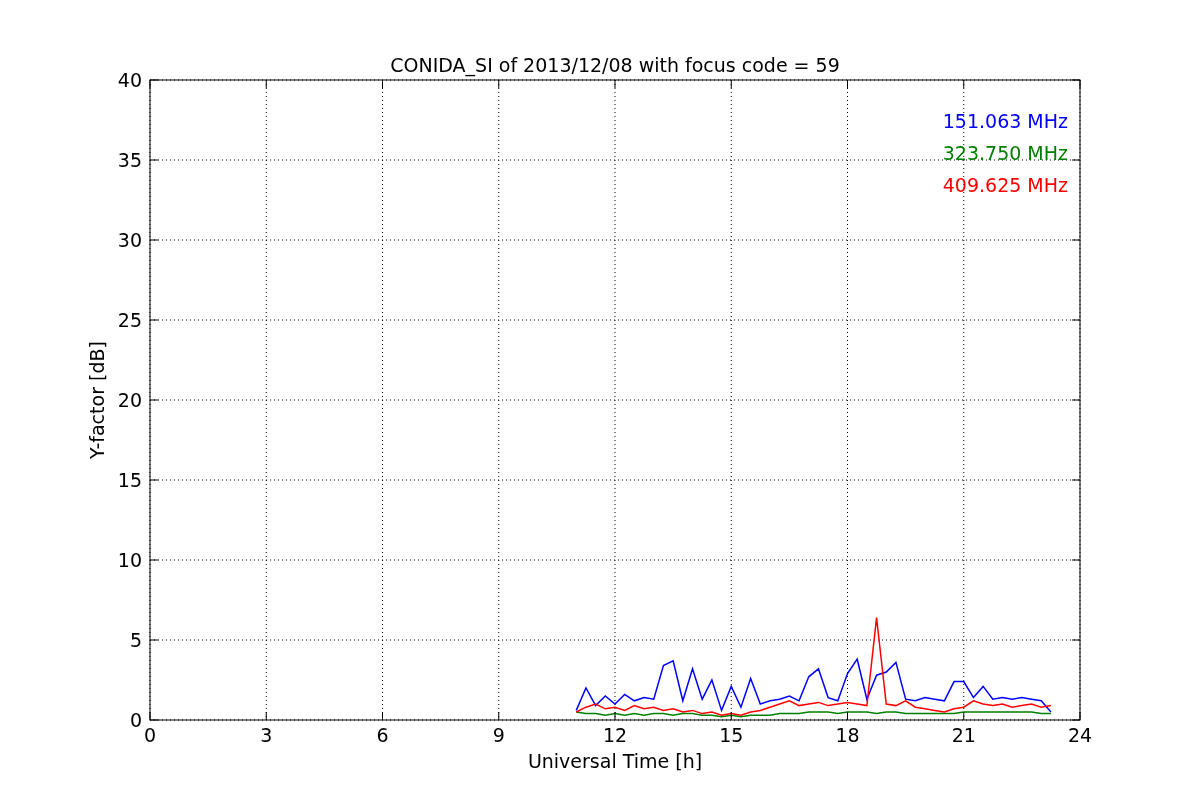 This screenshot has height=800, width=1200. What do you see at coordinates (615, 65) in the screenshot?
I see `chart-title: CONIDA_SI of 2013/12/08 with focus code = 59` at bounding box center [615, 65].